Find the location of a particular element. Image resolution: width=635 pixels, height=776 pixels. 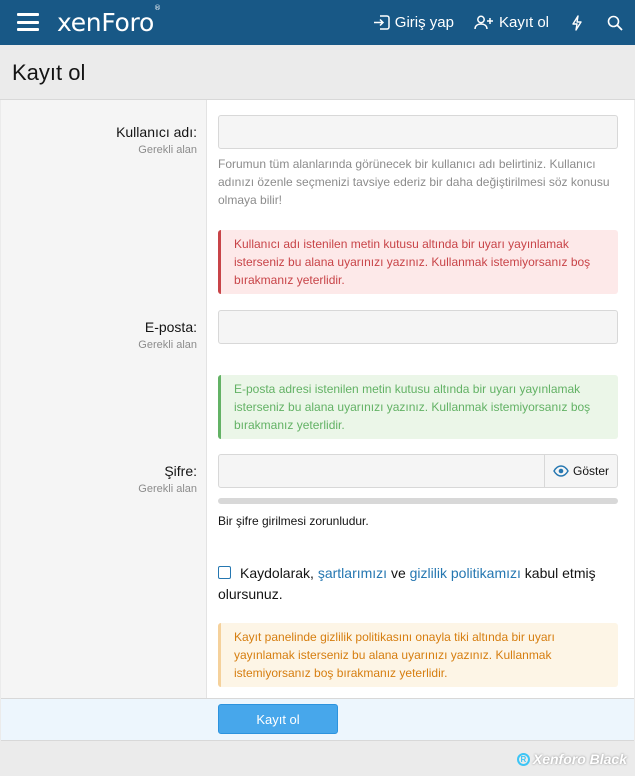

email-required-hint: Gerekli alan is located at coordinates (167, 345).